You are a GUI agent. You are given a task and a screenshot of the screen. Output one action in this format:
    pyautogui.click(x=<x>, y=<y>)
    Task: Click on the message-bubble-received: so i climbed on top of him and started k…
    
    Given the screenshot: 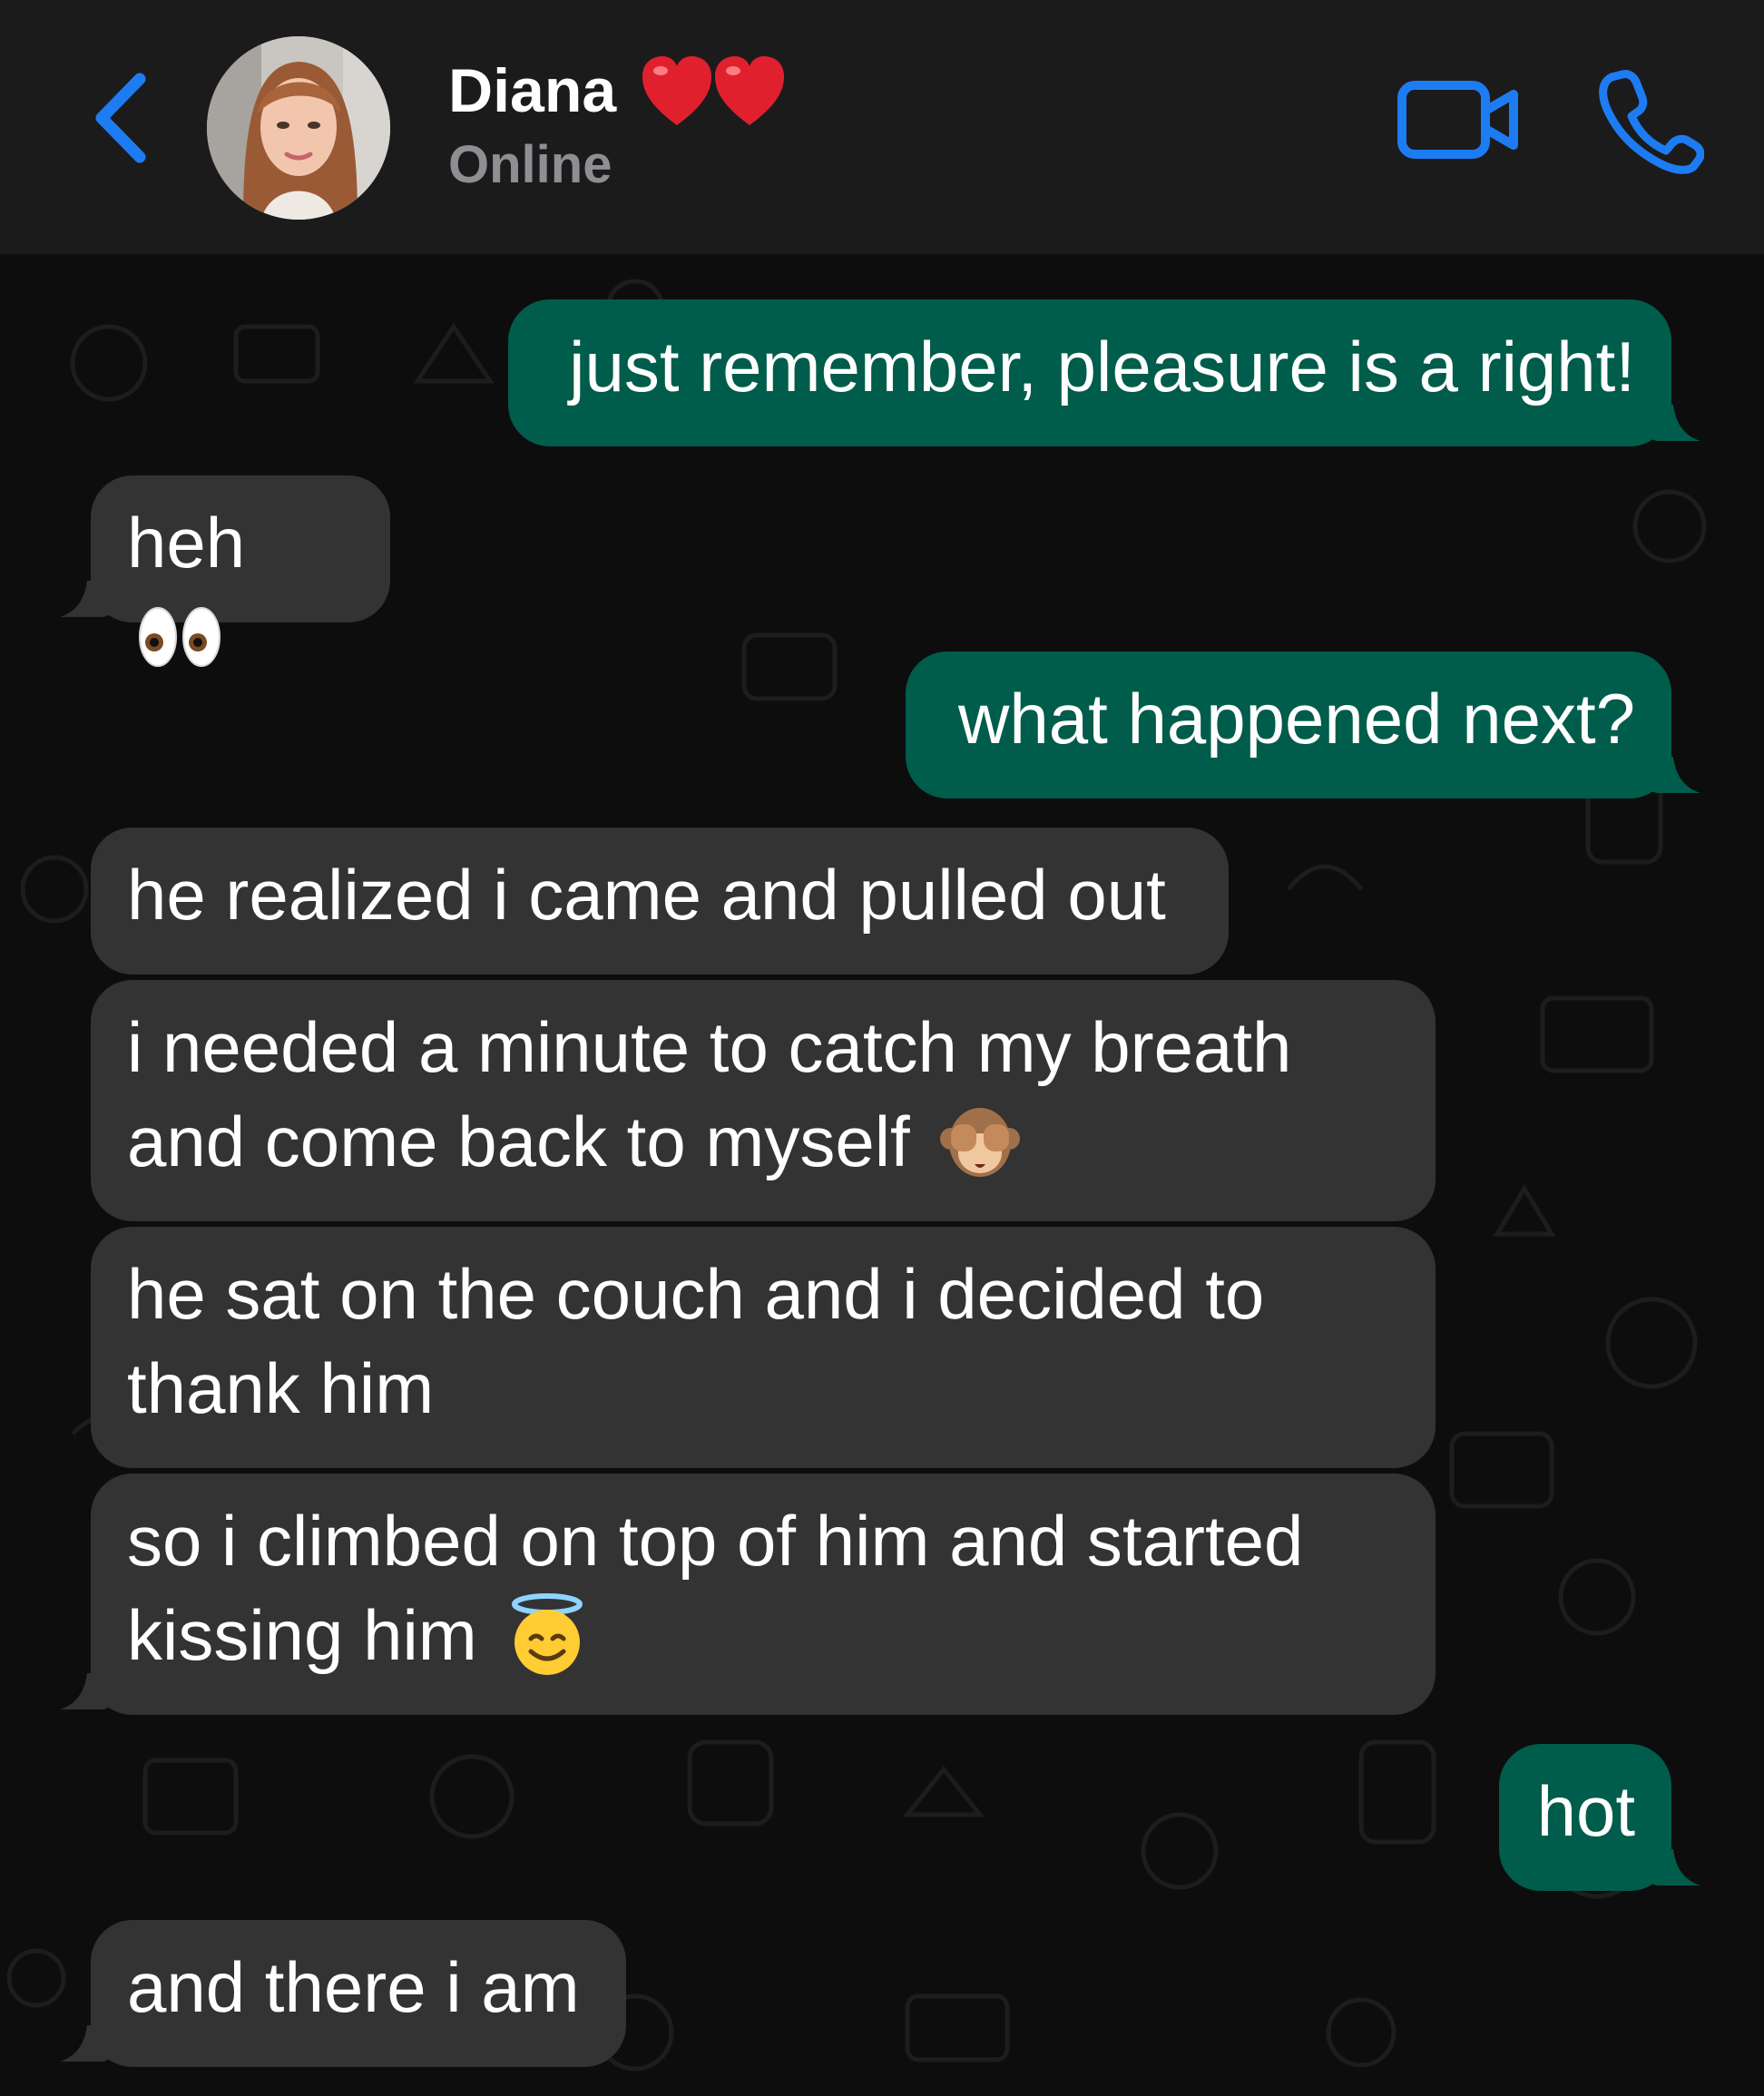 What is the action you would take?
    pyautogui.click(x=763, y=1594)
    